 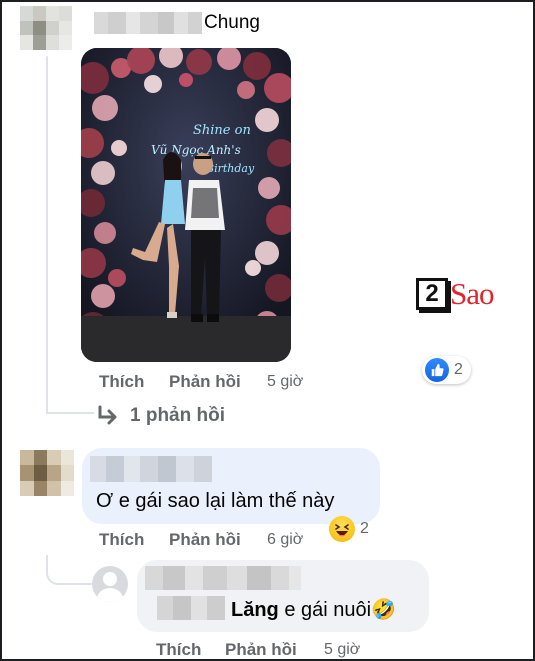 I want to click on watermark-box: 2, so click(x=432, y=294).